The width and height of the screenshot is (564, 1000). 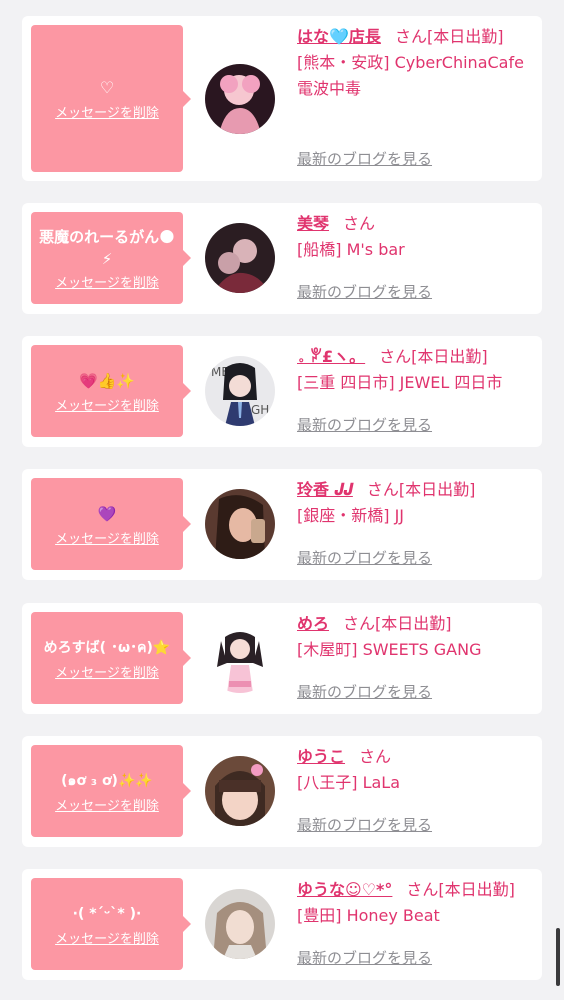 What do you see at coordinates (313, 223) in the screenshot?
I see `cast-name: 美琴` at bounding box center [313, 223].